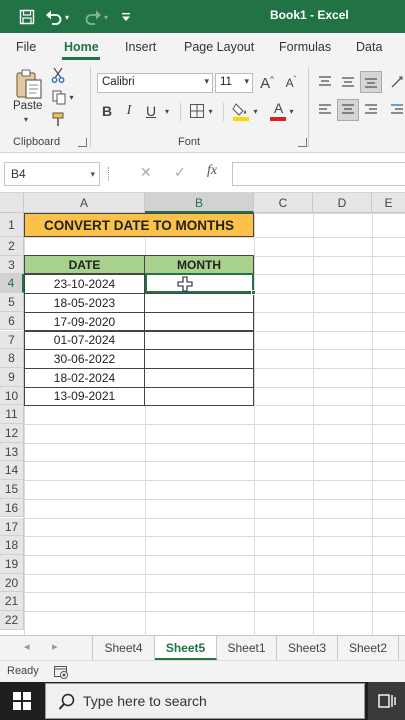  Describe the element at coordinates (12, 340) in the screenshot. I see `row-header-7: 7` at that location.